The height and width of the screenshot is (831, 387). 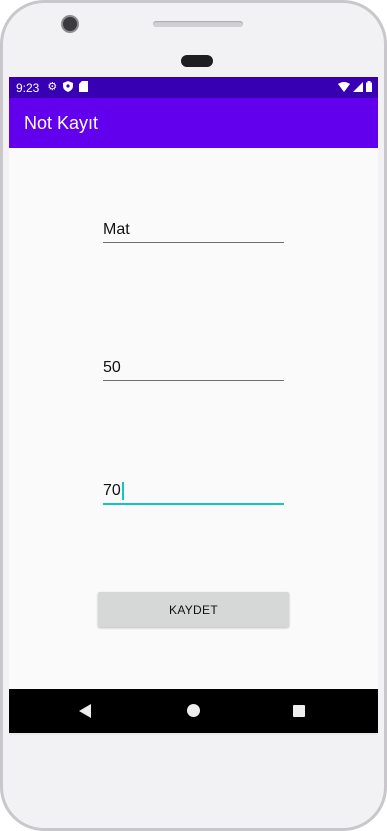 What do you see at coordinates (68, 87) in the screenshot?
I see `shield-icon` at bounding box center [68, 87].